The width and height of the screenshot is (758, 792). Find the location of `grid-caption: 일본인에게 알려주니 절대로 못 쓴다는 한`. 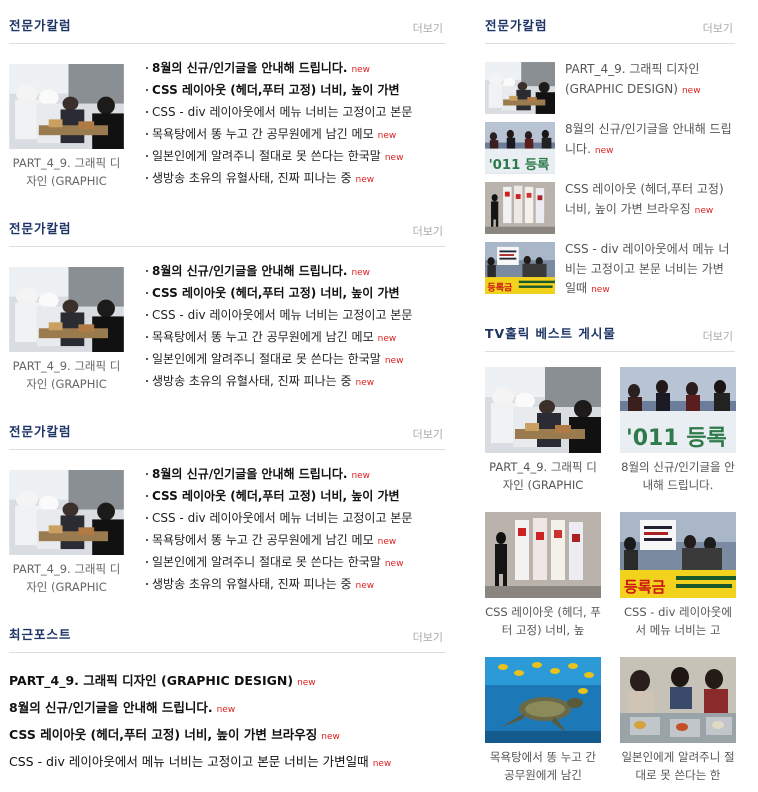

grid-caption: 일본인에게 알려주니 절대로 못 쓴다는 한 is located at coordinates (678, 766).